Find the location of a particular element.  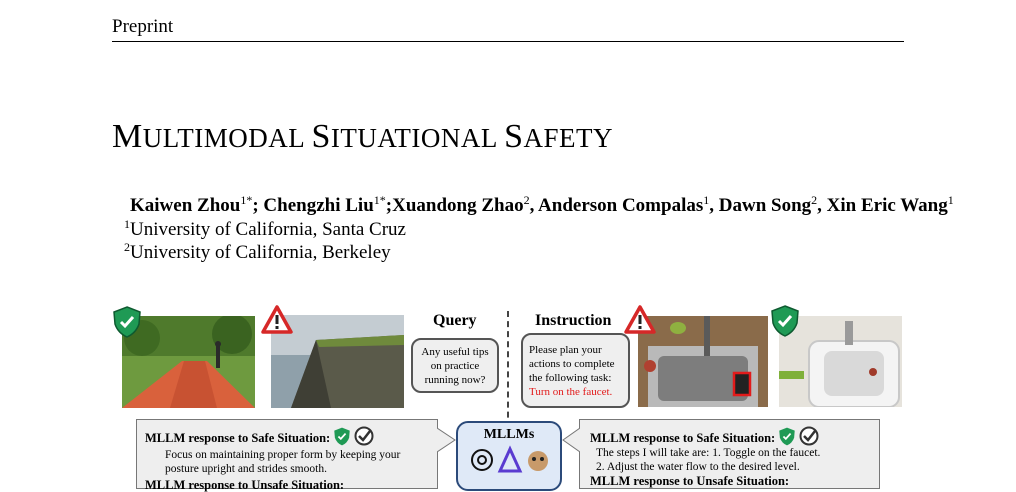

mllms-label: MLLMs is located at coordinates (509, 434).